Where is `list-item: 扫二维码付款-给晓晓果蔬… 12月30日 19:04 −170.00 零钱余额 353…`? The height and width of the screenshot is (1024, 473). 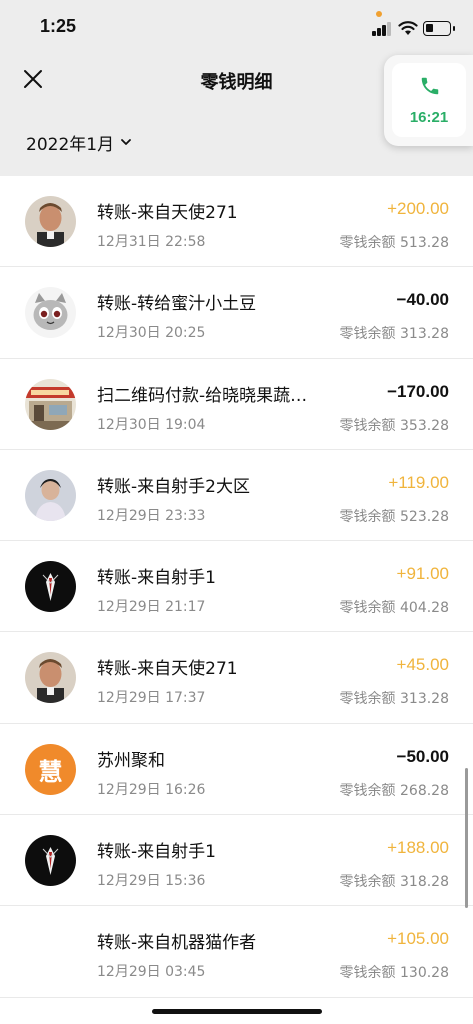 list-item: 扫二维码付款-给晓晓果蔬… 12月30日 19:04 −170.00 零钱余额 353… is located at coordinates (236, 404).